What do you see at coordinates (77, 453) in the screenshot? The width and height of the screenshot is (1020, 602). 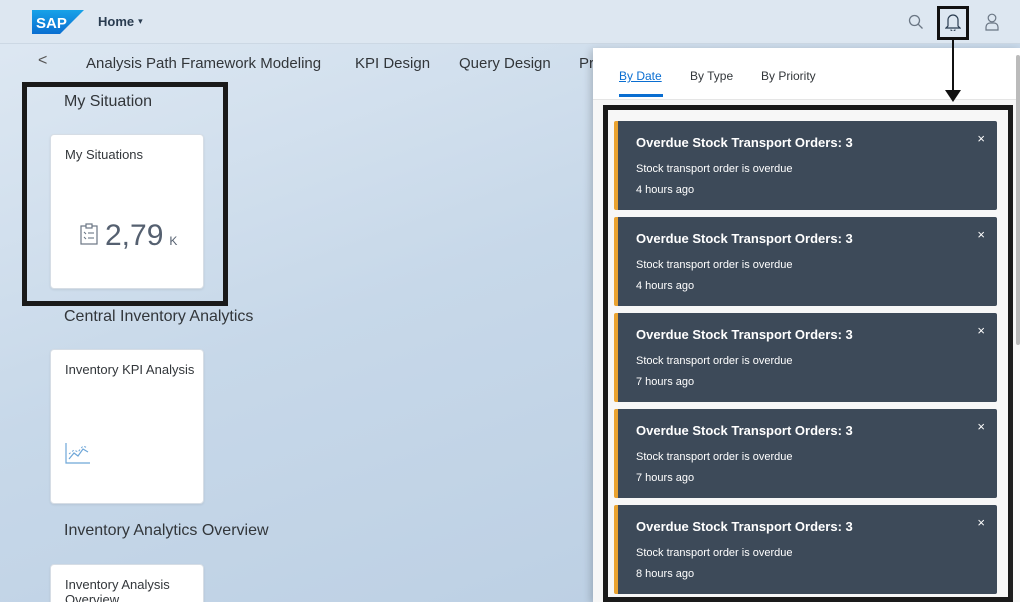 I see `line-chart-icon` at bounding box center [77, 453].